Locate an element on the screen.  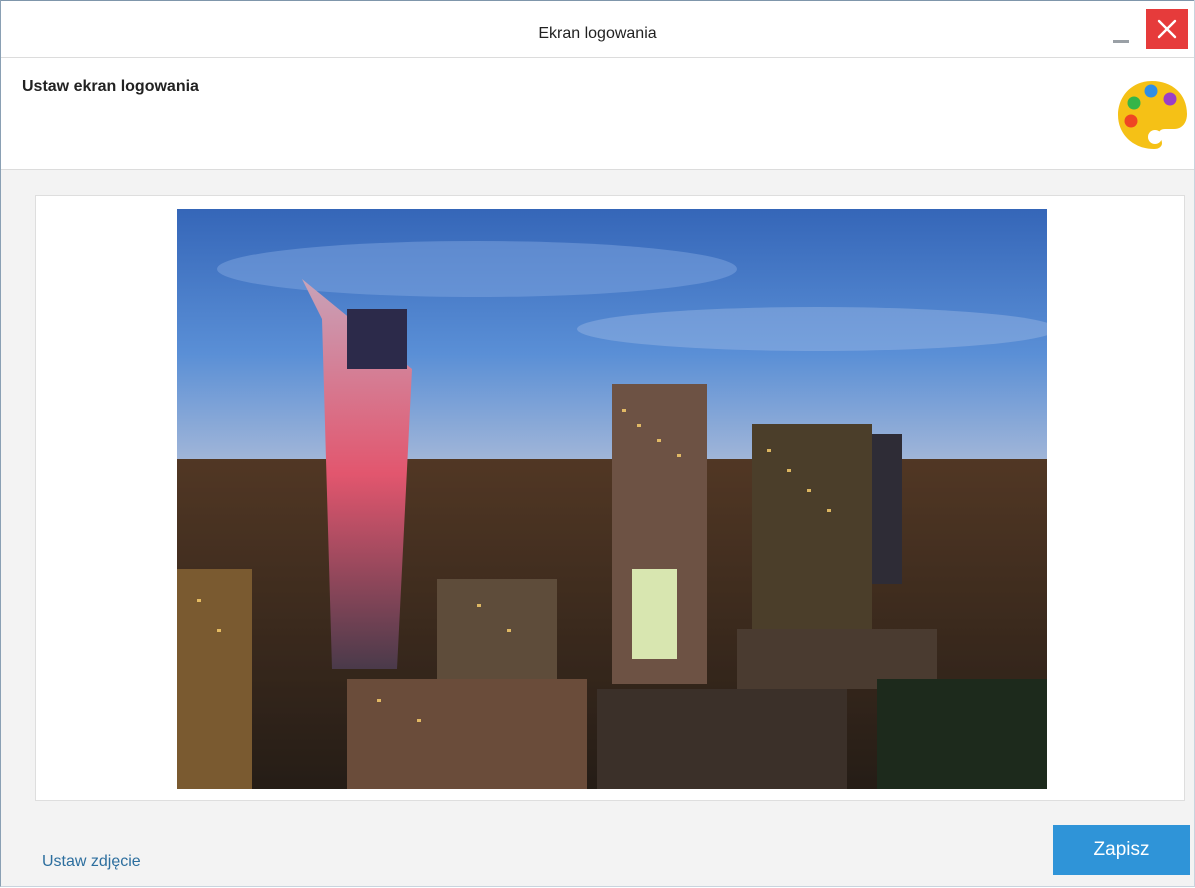
close-icon is located at coordinates (1167, 29).